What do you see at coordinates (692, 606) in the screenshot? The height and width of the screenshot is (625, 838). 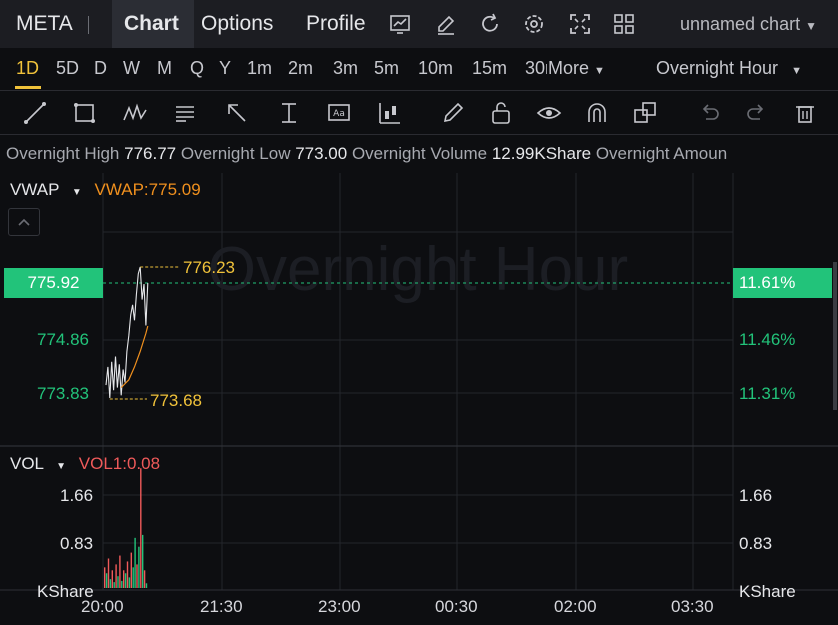 I see `time-tick: 03:30` at bounding box center [692, 606].